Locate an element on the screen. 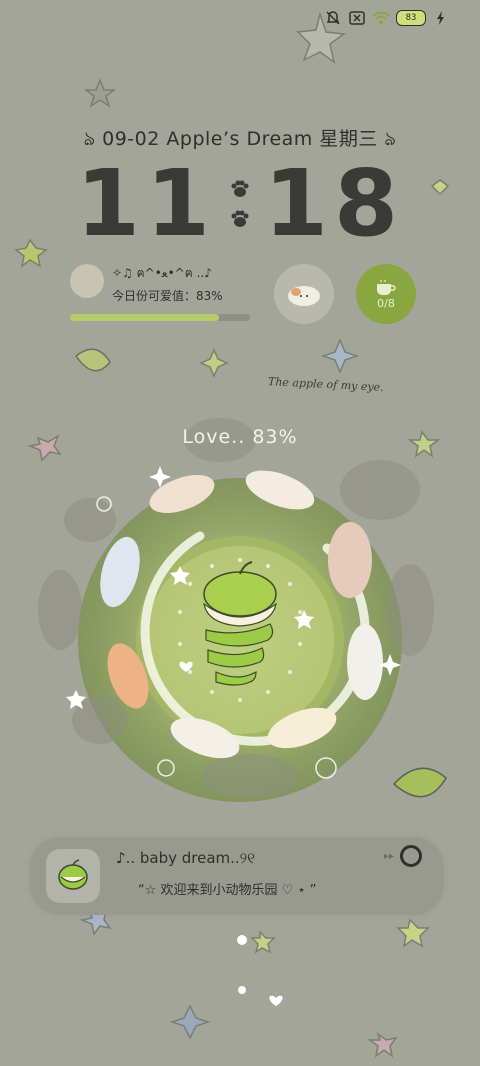 The width and height of the screenshot is (480, 1066). cuteness-progress-bar is located at coordinates (160, 317).